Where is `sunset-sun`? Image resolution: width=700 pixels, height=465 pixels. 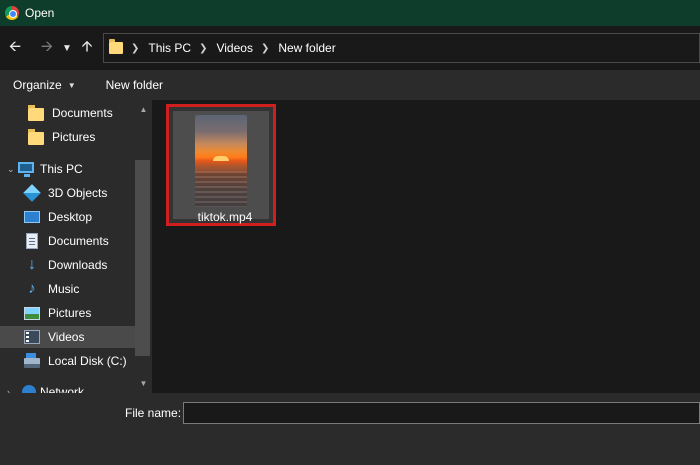
sunset-sun is located at coordinates (221, 158).